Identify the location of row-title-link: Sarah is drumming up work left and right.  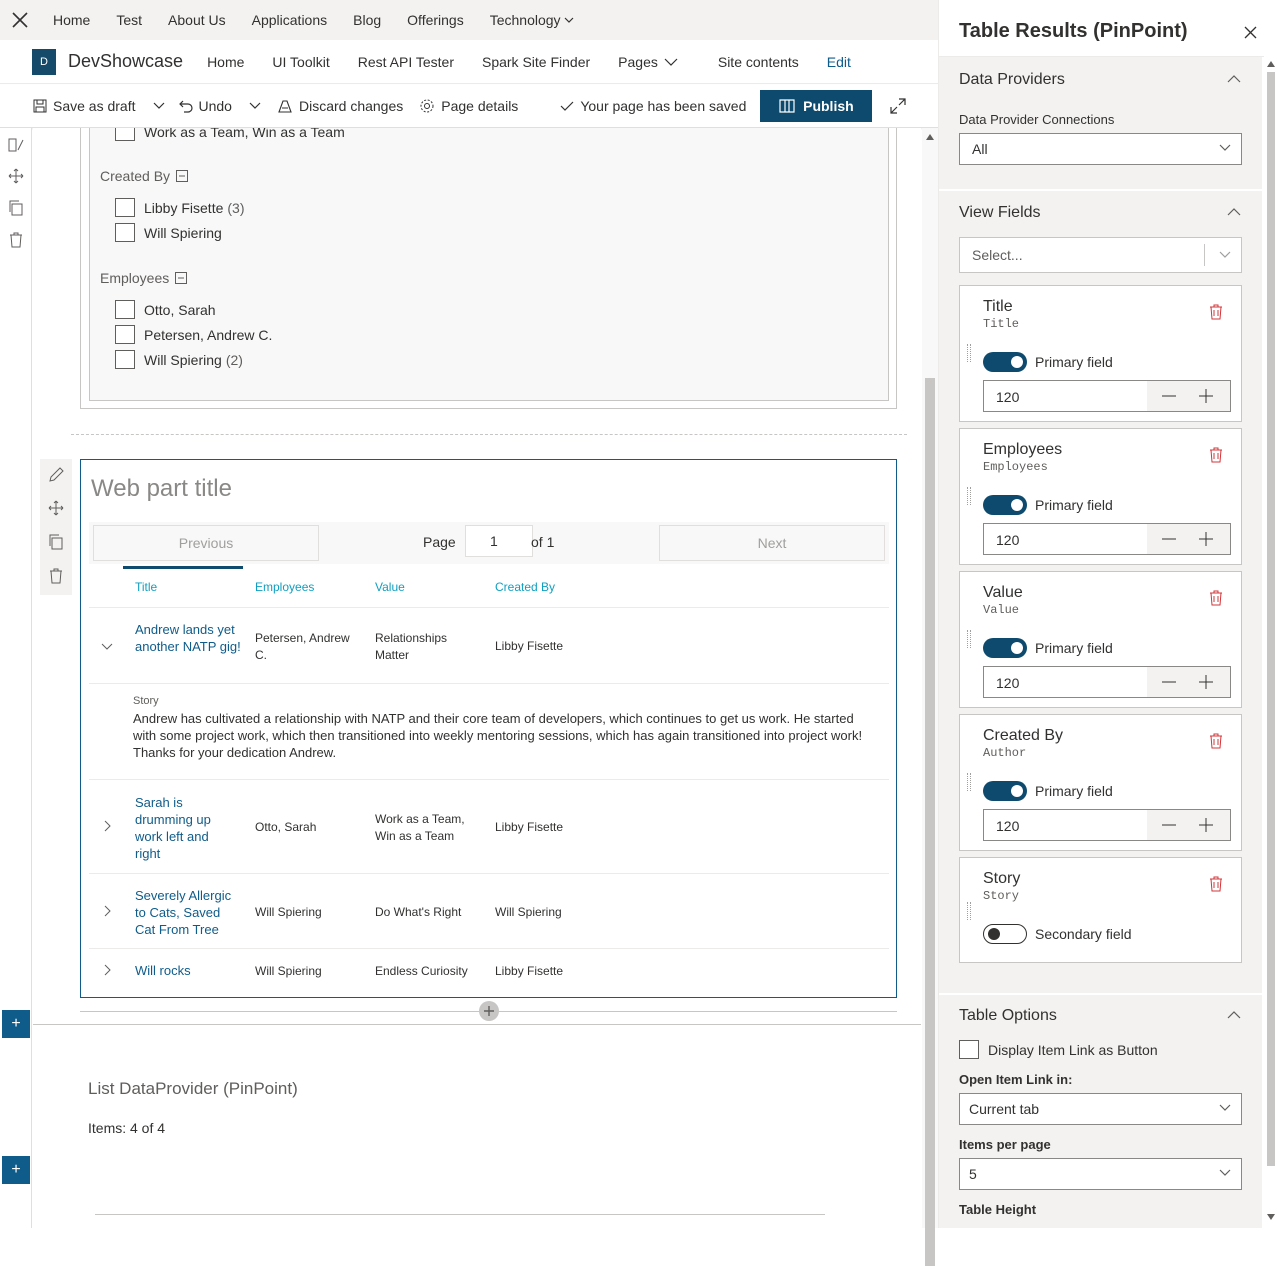
(182, 828).